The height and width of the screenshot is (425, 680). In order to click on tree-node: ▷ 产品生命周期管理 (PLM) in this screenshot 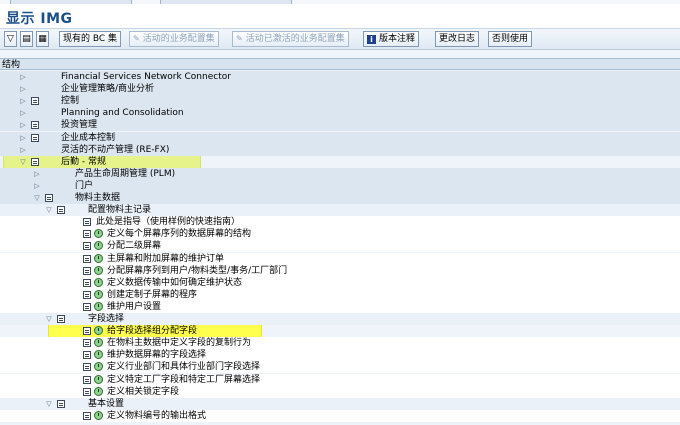, I will do `click(340, 173)`.